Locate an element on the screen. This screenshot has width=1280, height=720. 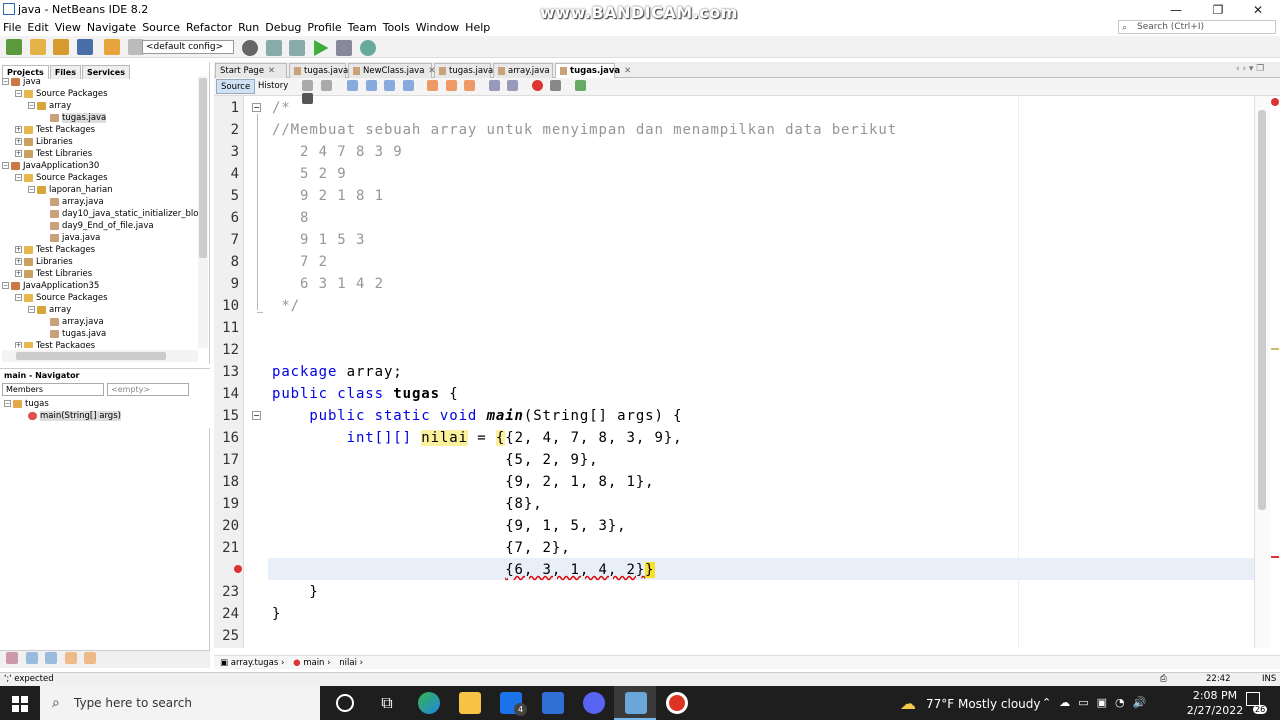
tree-node: day9_End_of_file.java is located at coordinates (100, 226).